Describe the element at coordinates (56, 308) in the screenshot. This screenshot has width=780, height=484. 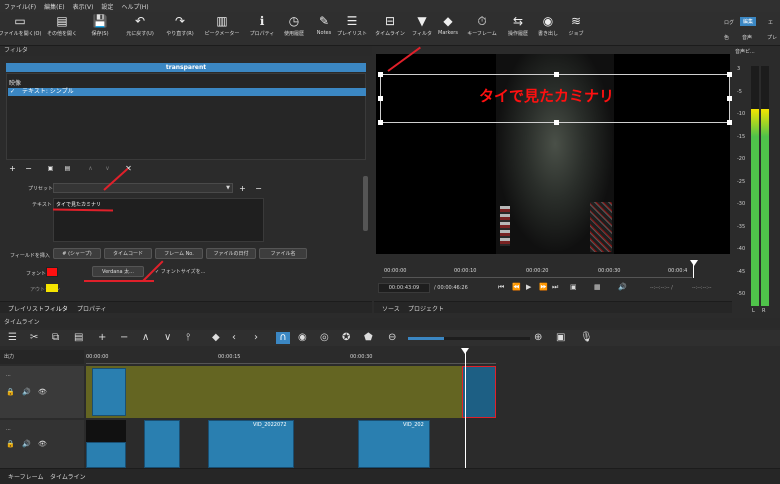
I see `tab-filters: フィルタ` at that location.